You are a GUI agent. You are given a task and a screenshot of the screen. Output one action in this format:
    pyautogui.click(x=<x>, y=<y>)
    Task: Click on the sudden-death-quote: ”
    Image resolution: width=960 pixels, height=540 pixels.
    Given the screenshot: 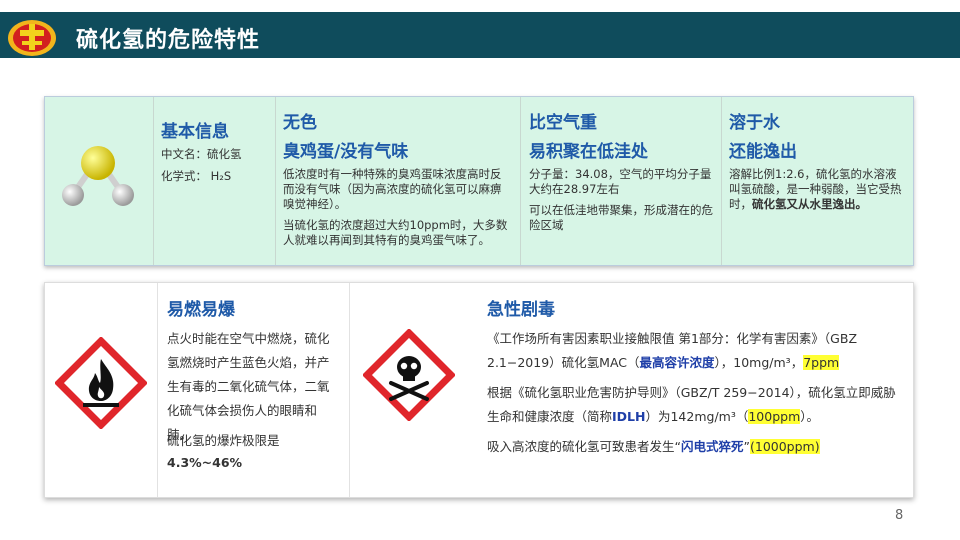 What is the action you would take?
    pyautogui.click(x=746, y=446)
    